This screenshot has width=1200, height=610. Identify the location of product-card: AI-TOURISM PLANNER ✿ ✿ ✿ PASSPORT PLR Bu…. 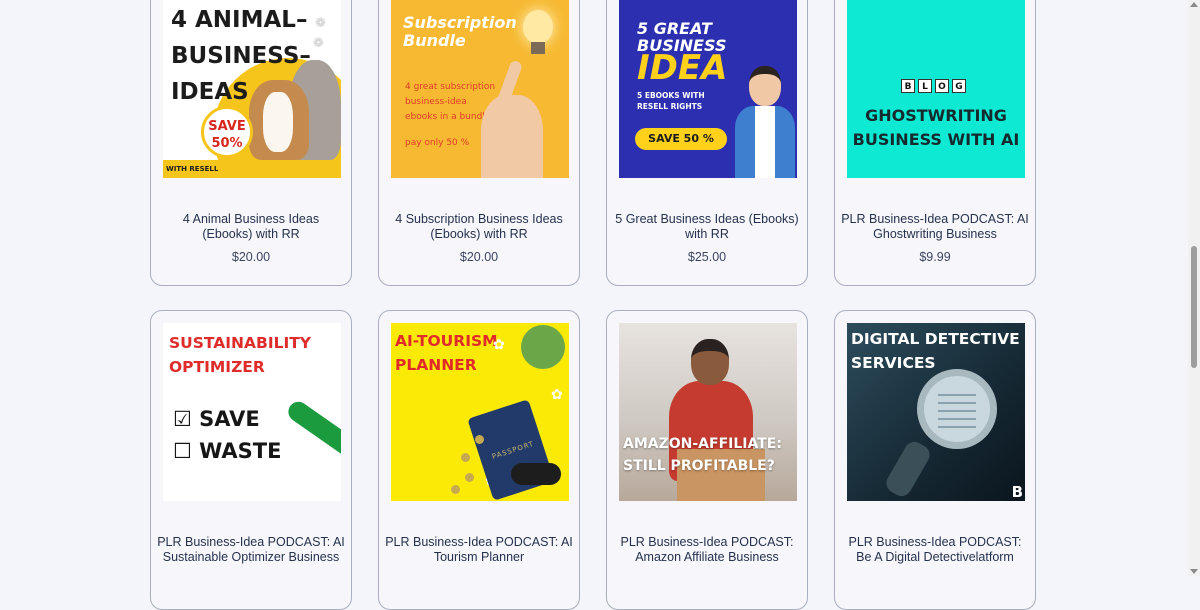
(479, 460).